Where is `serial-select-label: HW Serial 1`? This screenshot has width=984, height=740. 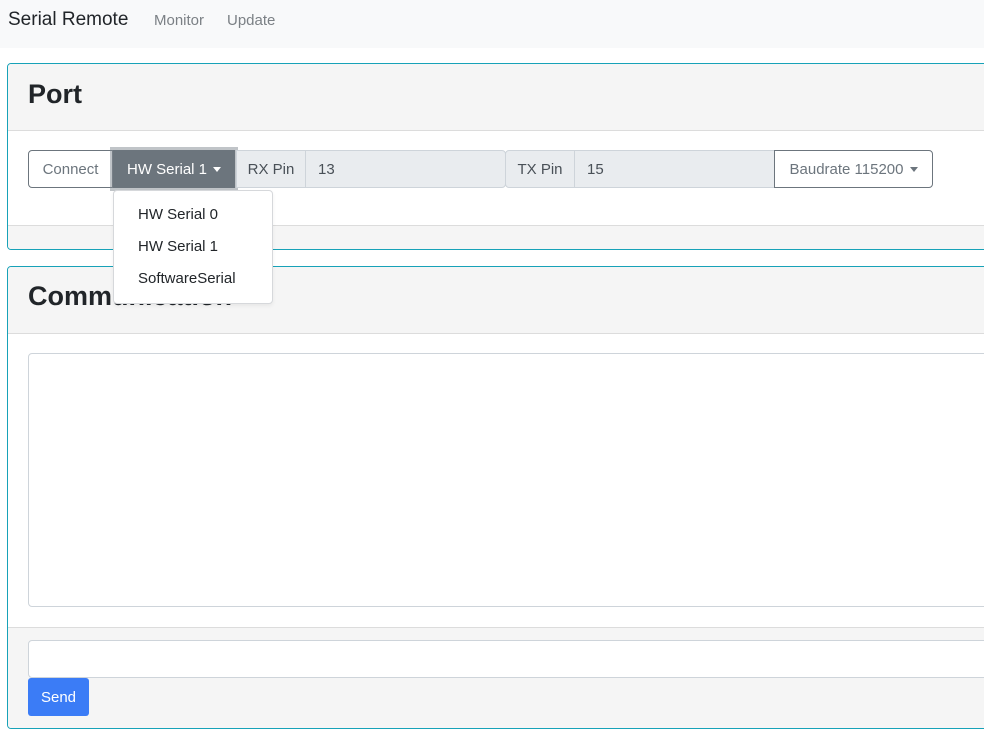
serial-select-label: HW Serial 1 is located at coordinates (167, 169).